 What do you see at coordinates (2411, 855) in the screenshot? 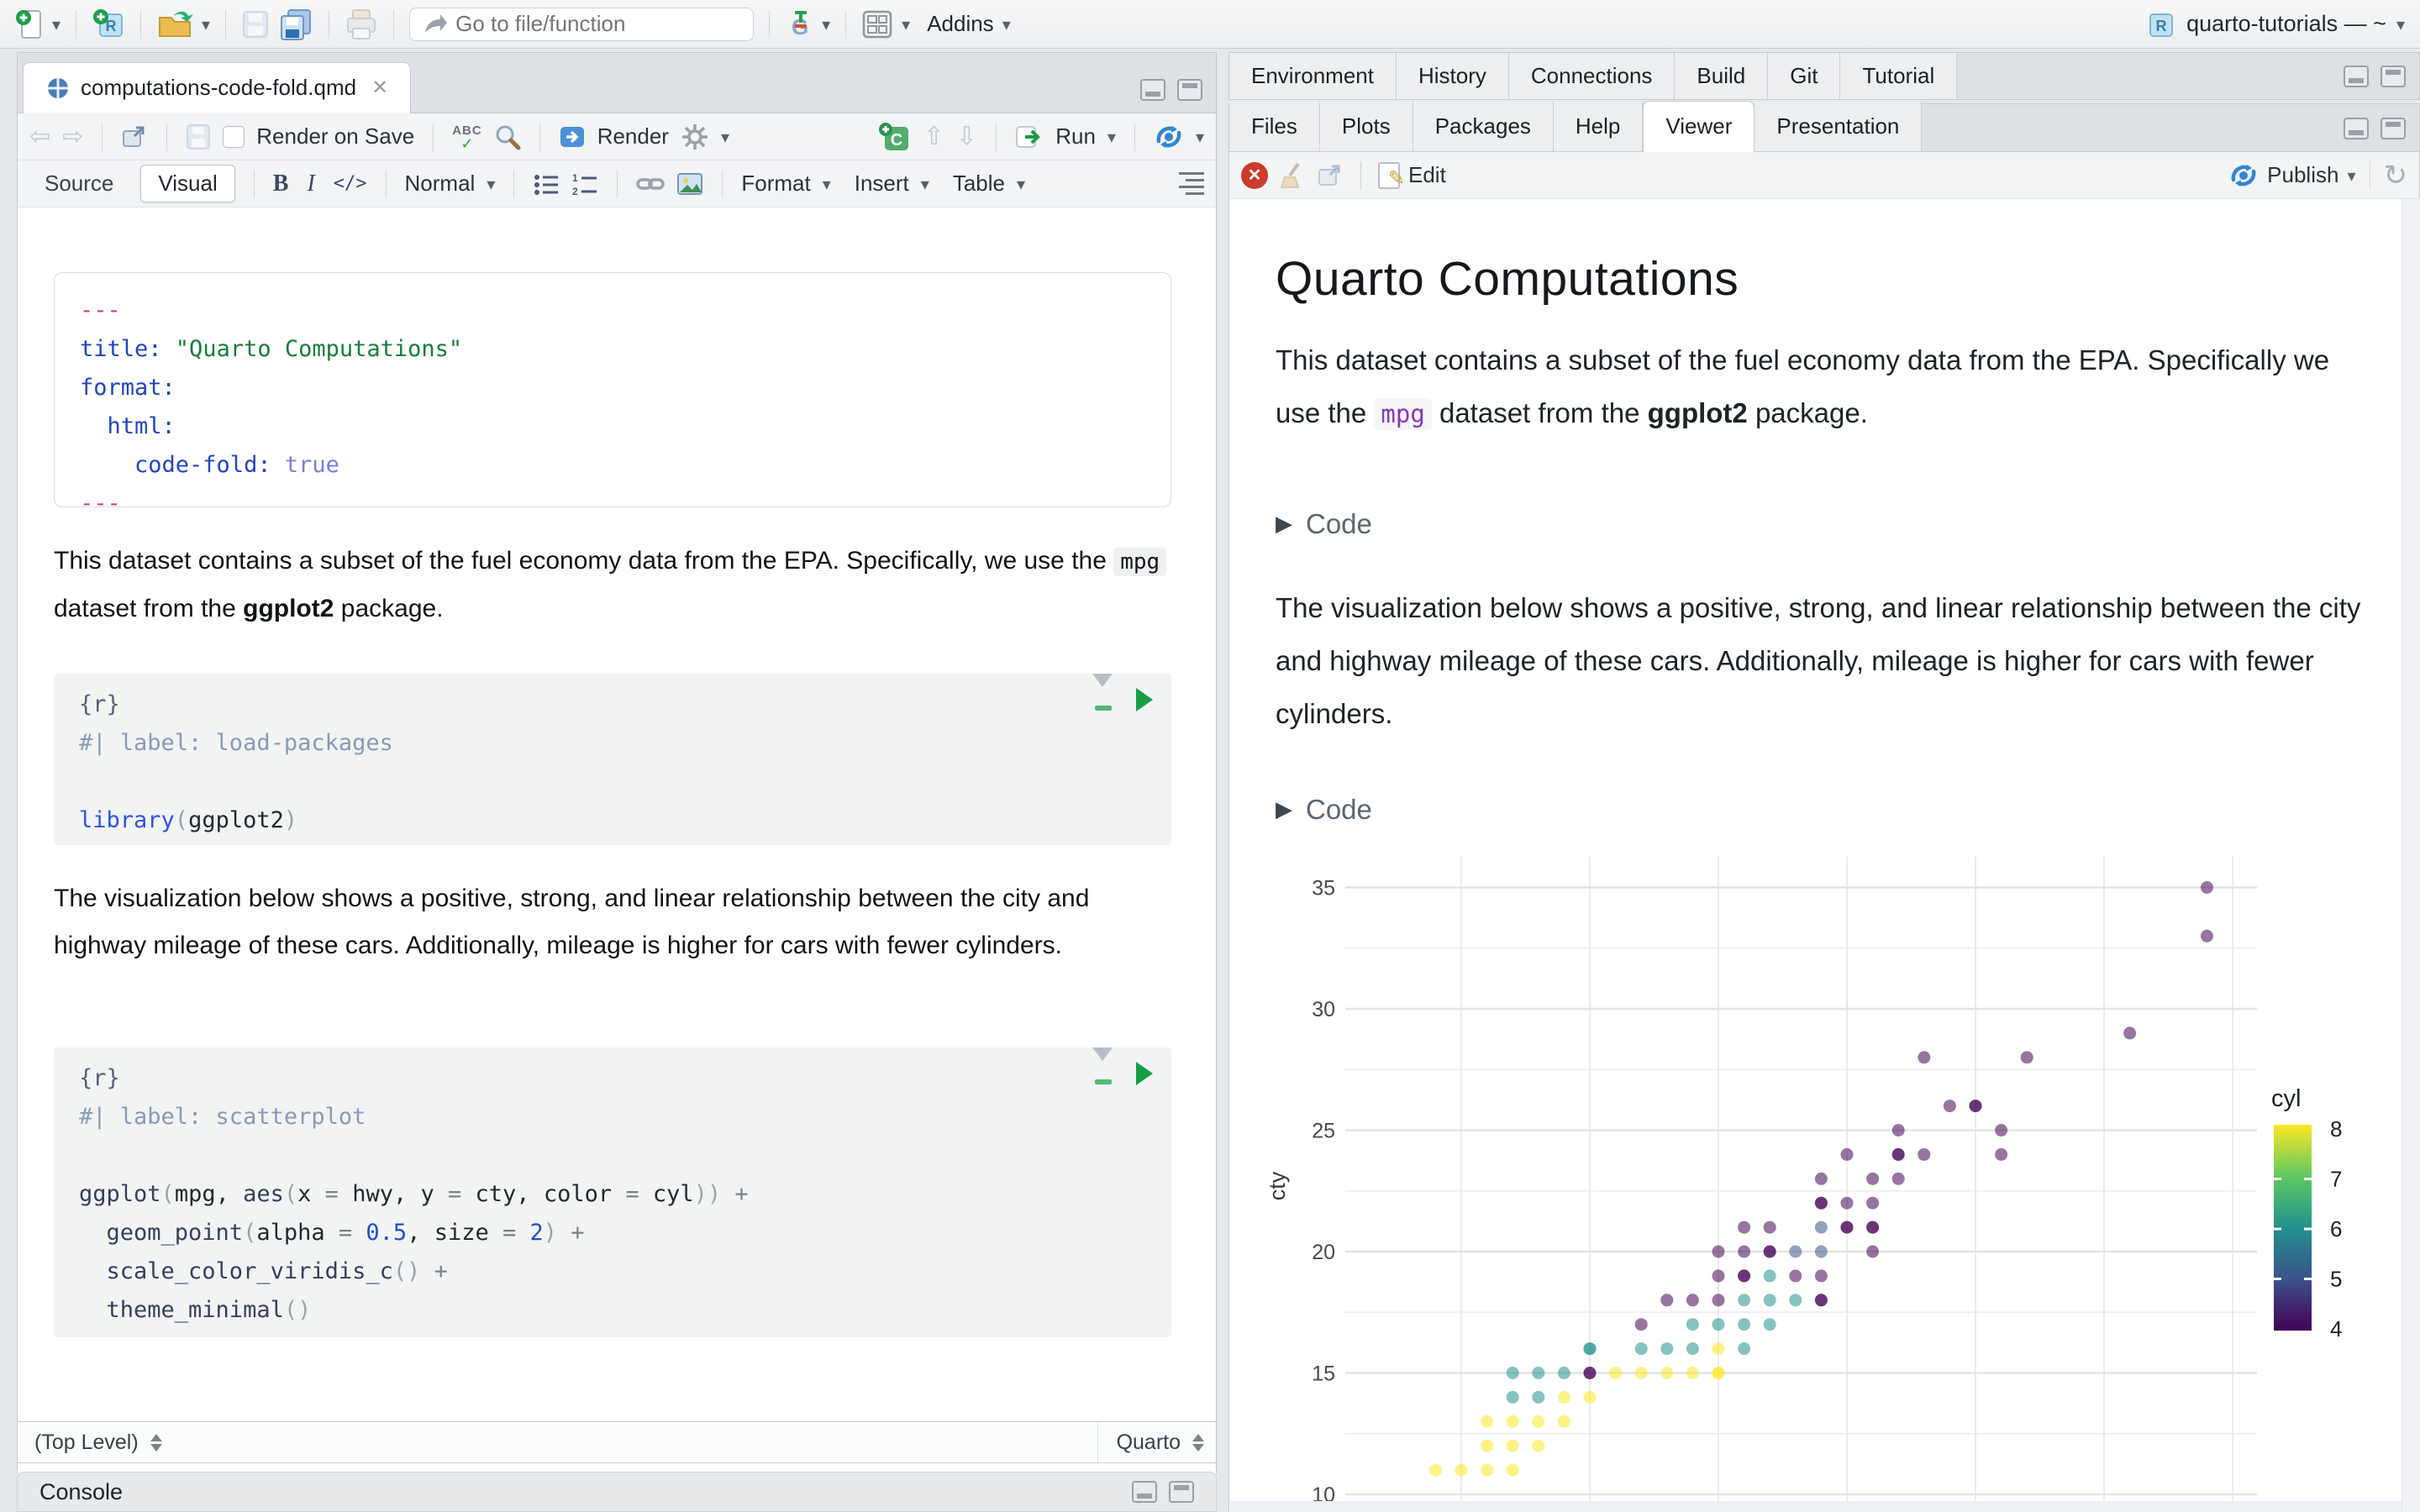
I see `viewer-scrollbar` at bounding box center [2411, 855].